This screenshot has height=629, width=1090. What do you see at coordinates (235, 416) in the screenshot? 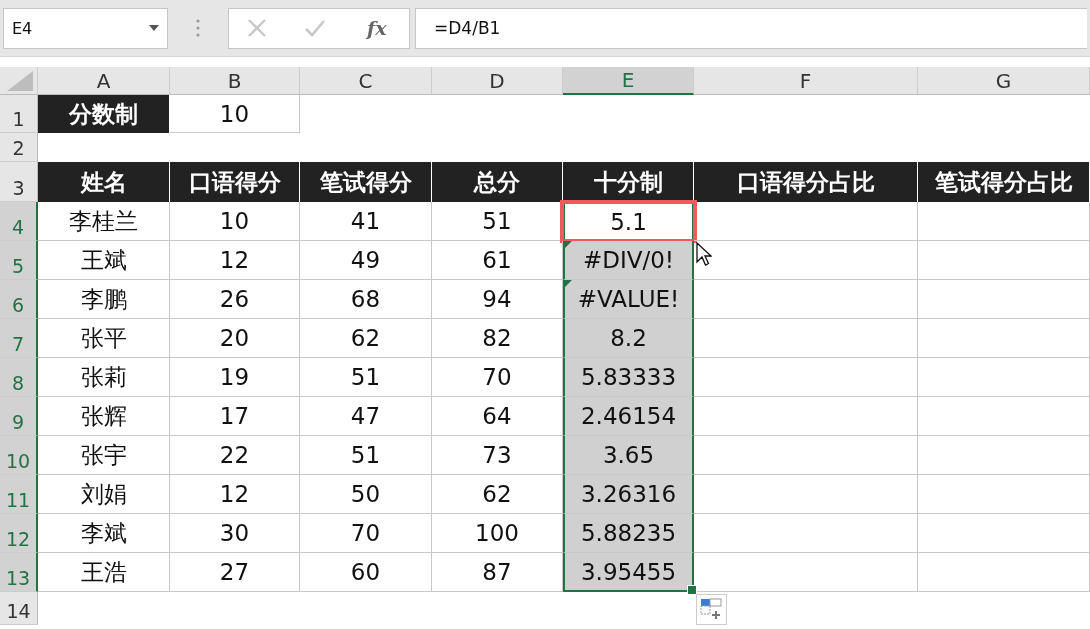
I see `table-cell: 17` at bounding box center [235, 416].